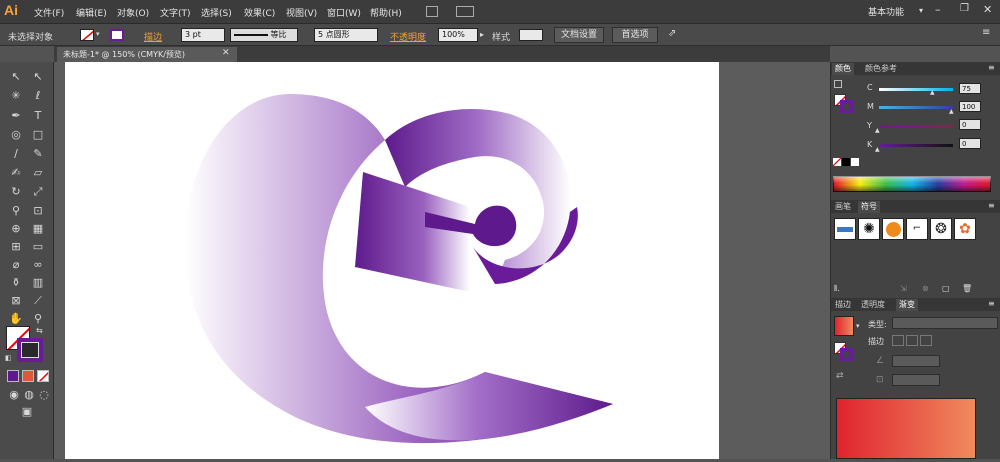 Image resolution: width=1000 pixels, height=462 pixels. Describe the element at coordinates (907, 305) in the screenshot. I see `tab-gradient: 渐变` at that location.